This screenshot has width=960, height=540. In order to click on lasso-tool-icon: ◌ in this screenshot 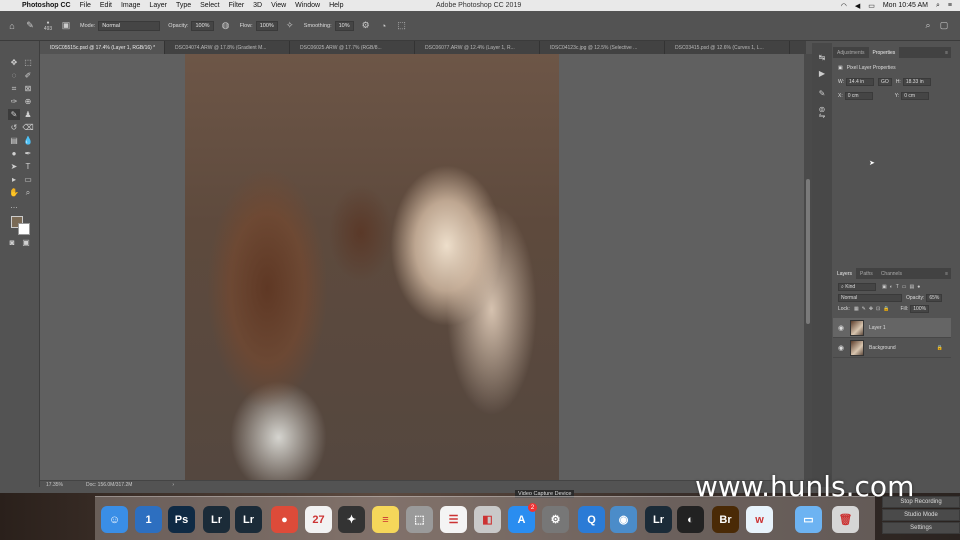, I will do `click(14, 75)`.